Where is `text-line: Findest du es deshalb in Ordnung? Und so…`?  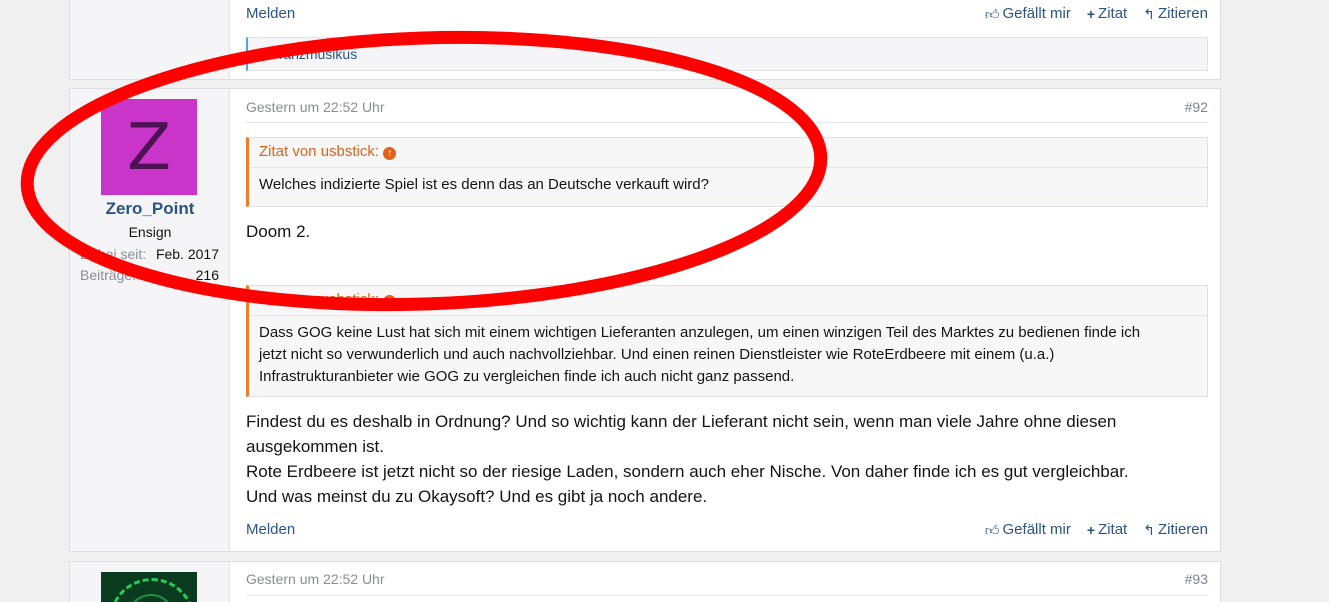 text-line: Findest du es deshalb in Ordnung? Und so… is located at coordinates (681, 421).